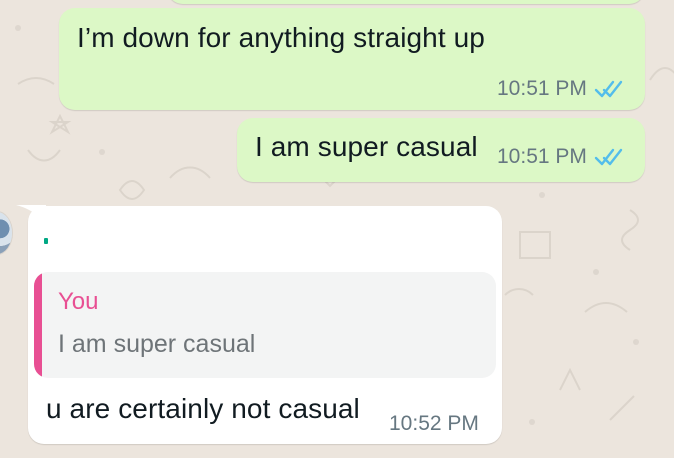 The image size is (674, 458). I want to click on message-text: I am super casual, so click(366, 146).